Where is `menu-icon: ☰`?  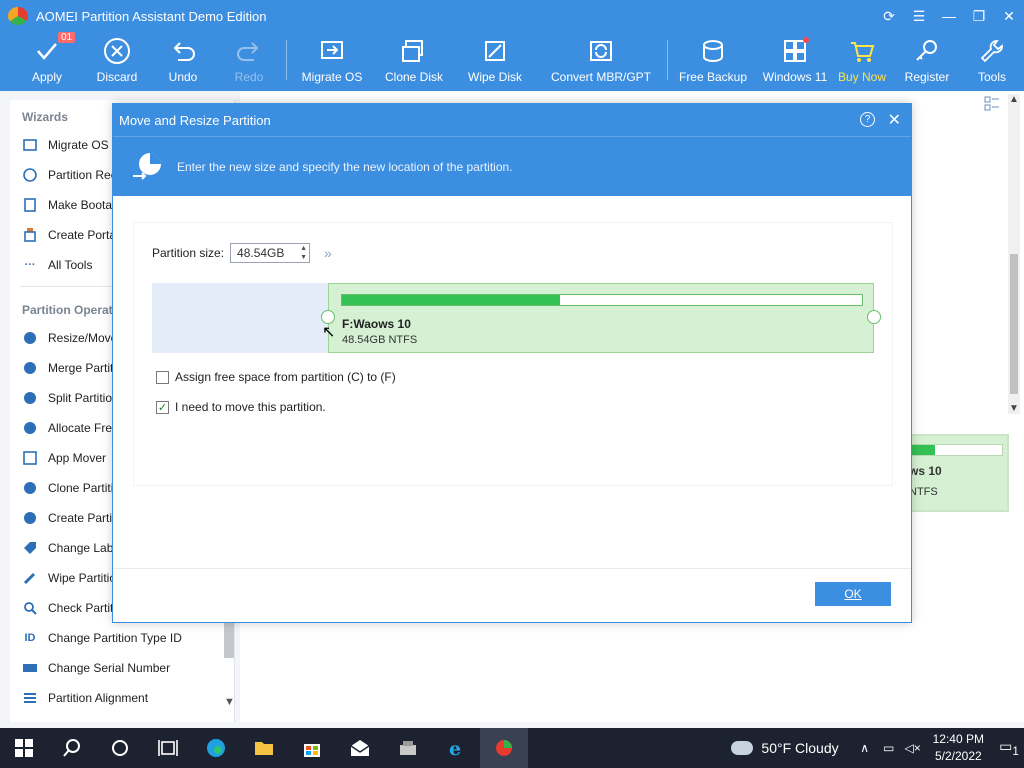
menu-icon: ☰ is located at coordinates (919, 16).